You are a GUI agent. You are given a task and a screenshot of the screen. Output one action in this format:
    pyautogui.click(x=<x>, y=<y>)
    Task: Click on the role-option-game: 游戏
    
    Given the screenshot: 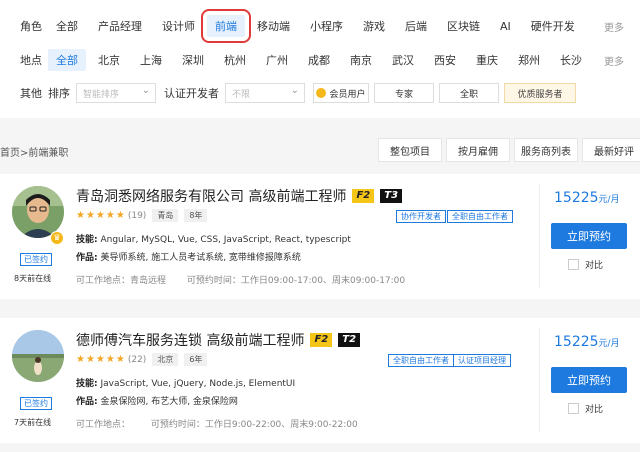 What is the action you would take?
    pyautogui.click(x=374, y=26)
    